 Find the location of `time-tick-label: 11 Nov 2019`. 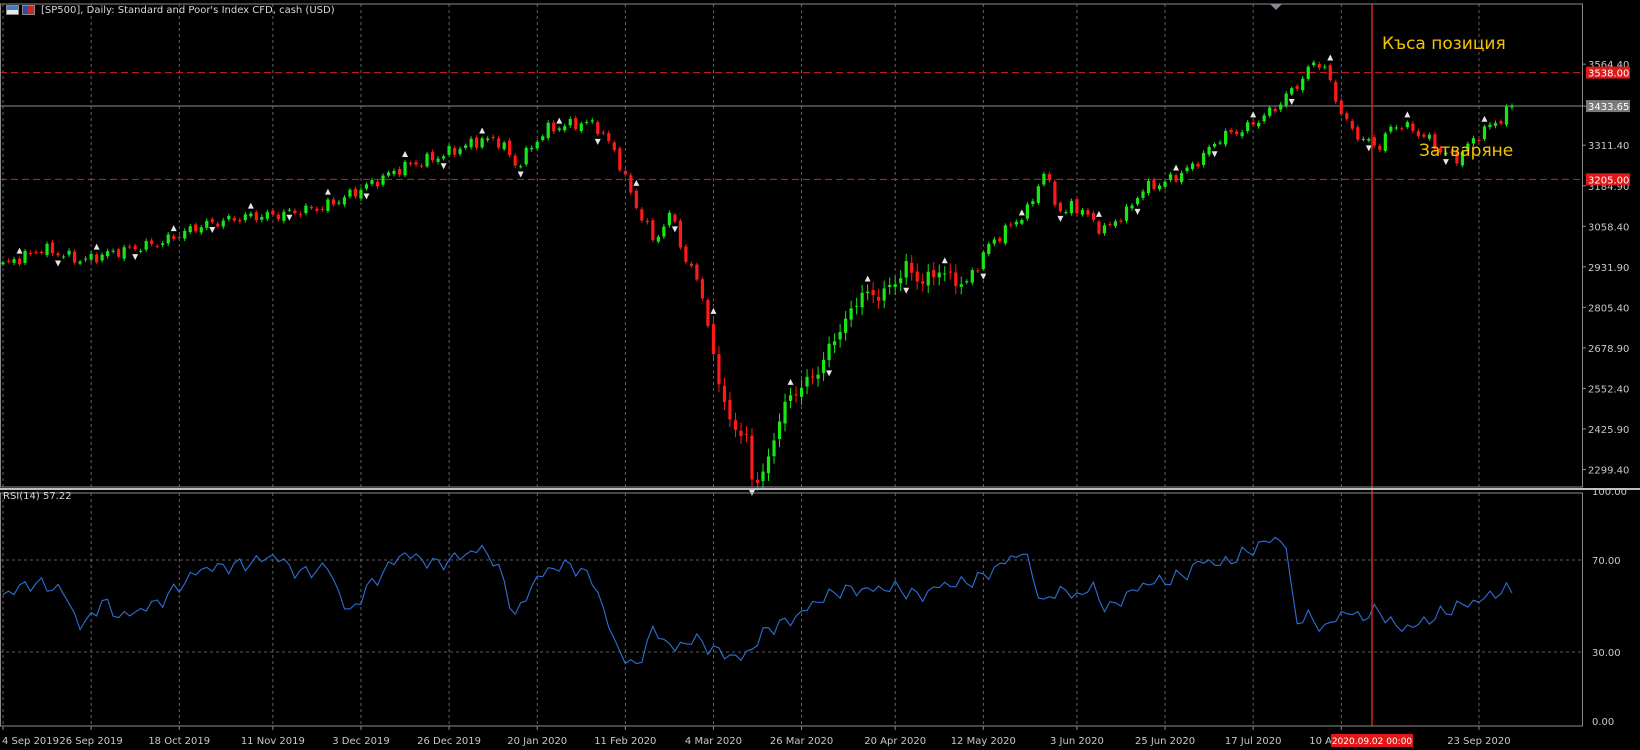

time-tick-label: 11 Nov 2019 is located at coordinates (273, 741).